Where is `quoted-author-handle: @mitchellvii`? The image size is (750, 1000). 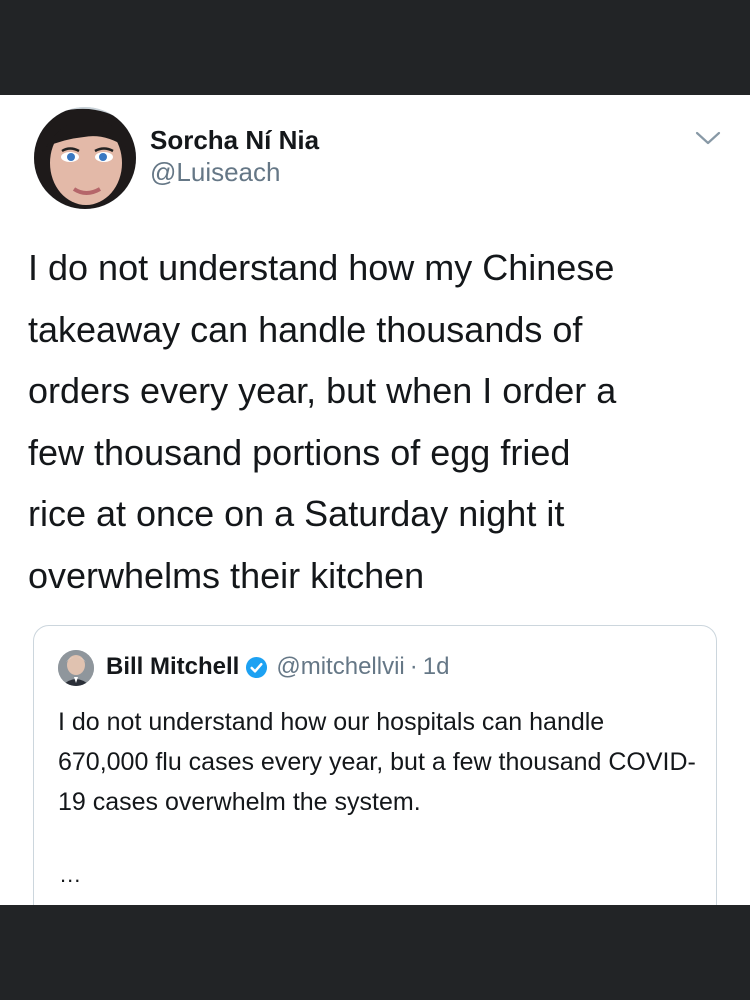 quoted-author-handle: @mitchellvii is located at coordinates (340, 667).